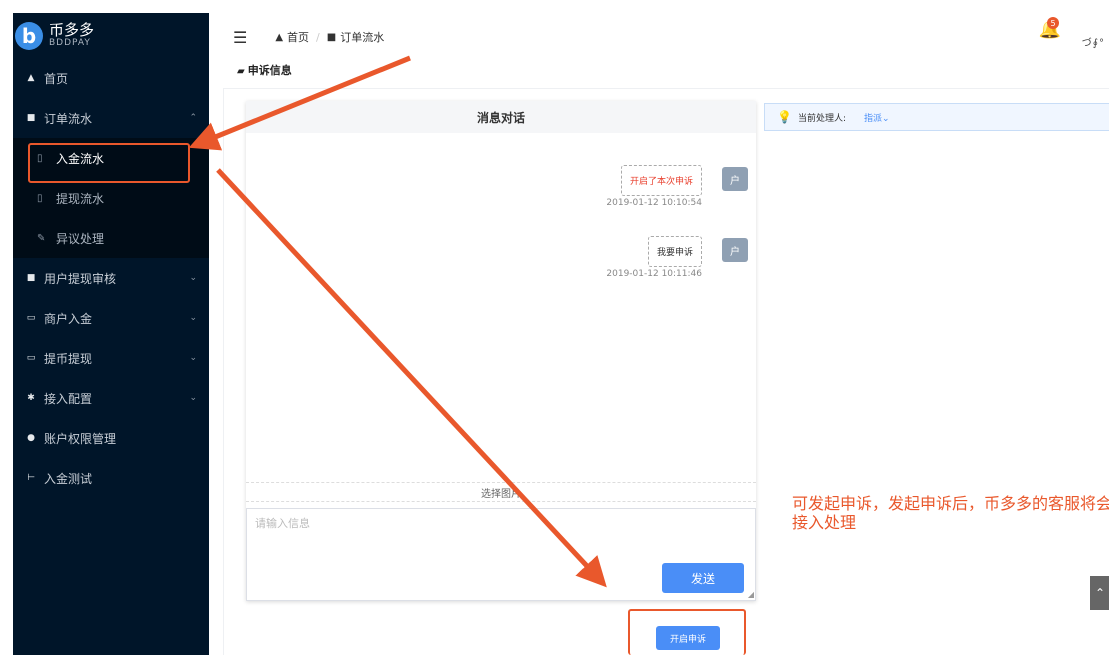 Image resolution: width=1109 pixels, height=655 pixels. I want to click on arrow-to-sidebar, so click(299, 103).